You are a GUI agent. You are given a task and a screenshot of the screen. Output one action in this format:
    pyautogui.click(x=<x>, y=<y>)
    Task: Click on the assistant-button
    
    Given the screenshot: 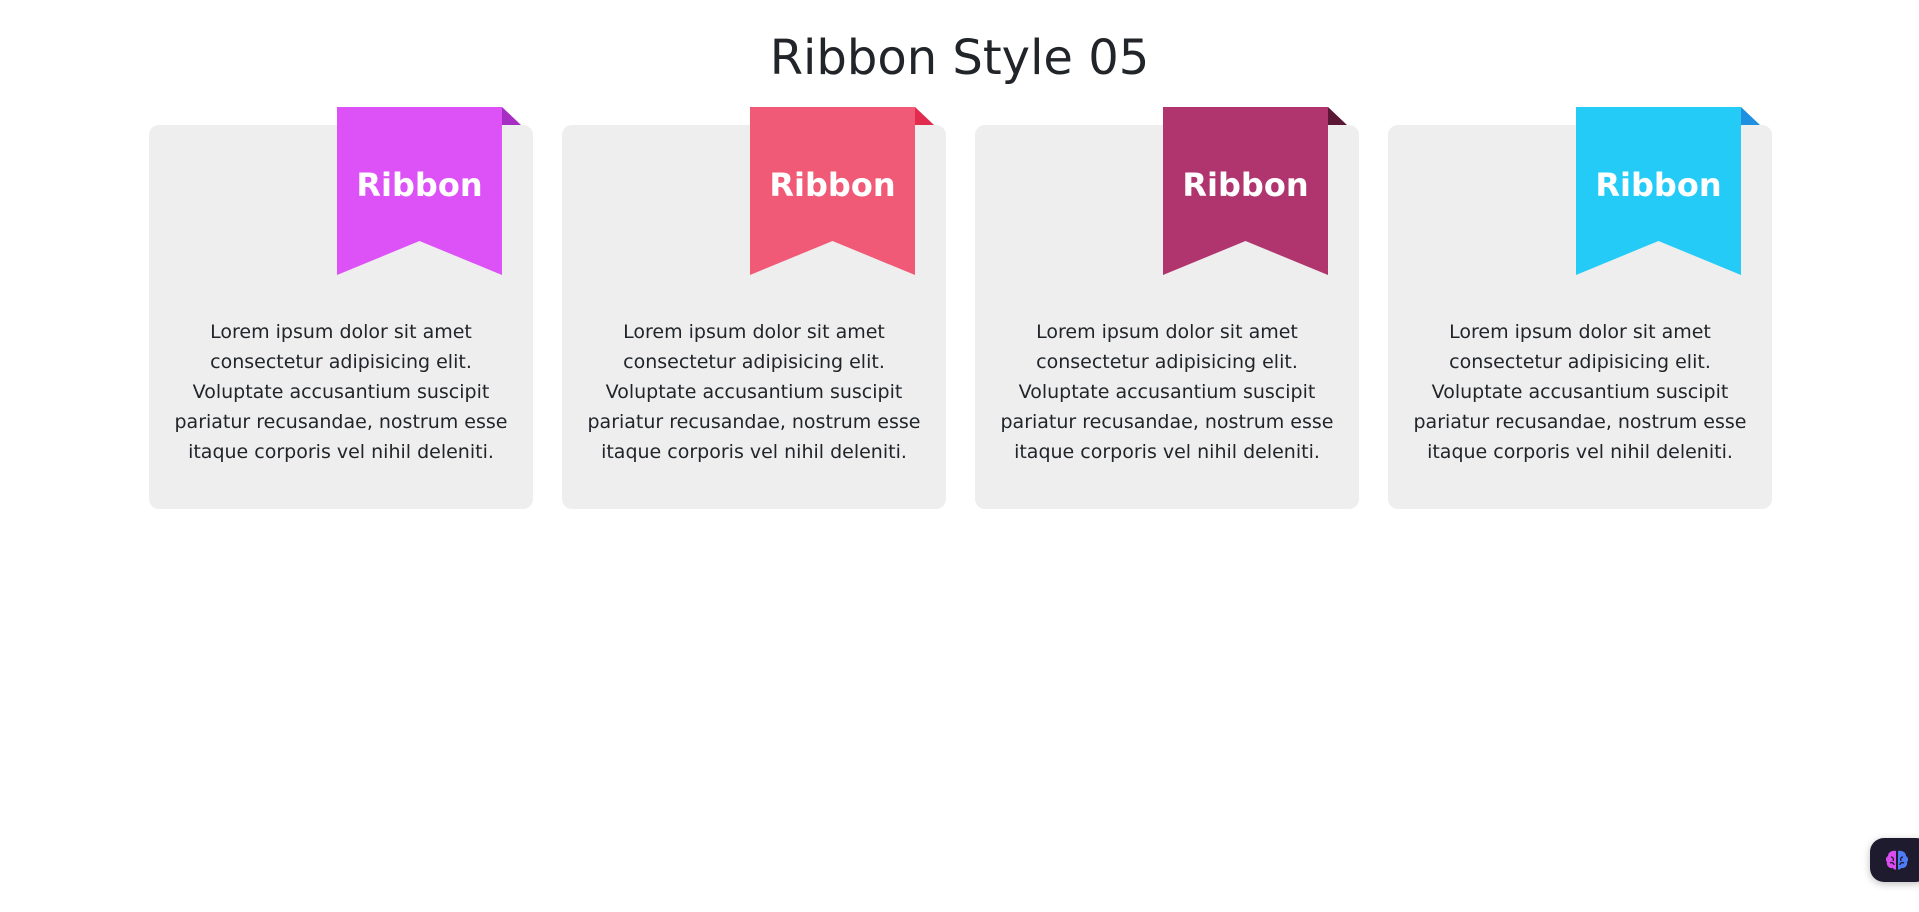 What is the action you would take?
    pyautogui.click(x=1894, y=860)
    